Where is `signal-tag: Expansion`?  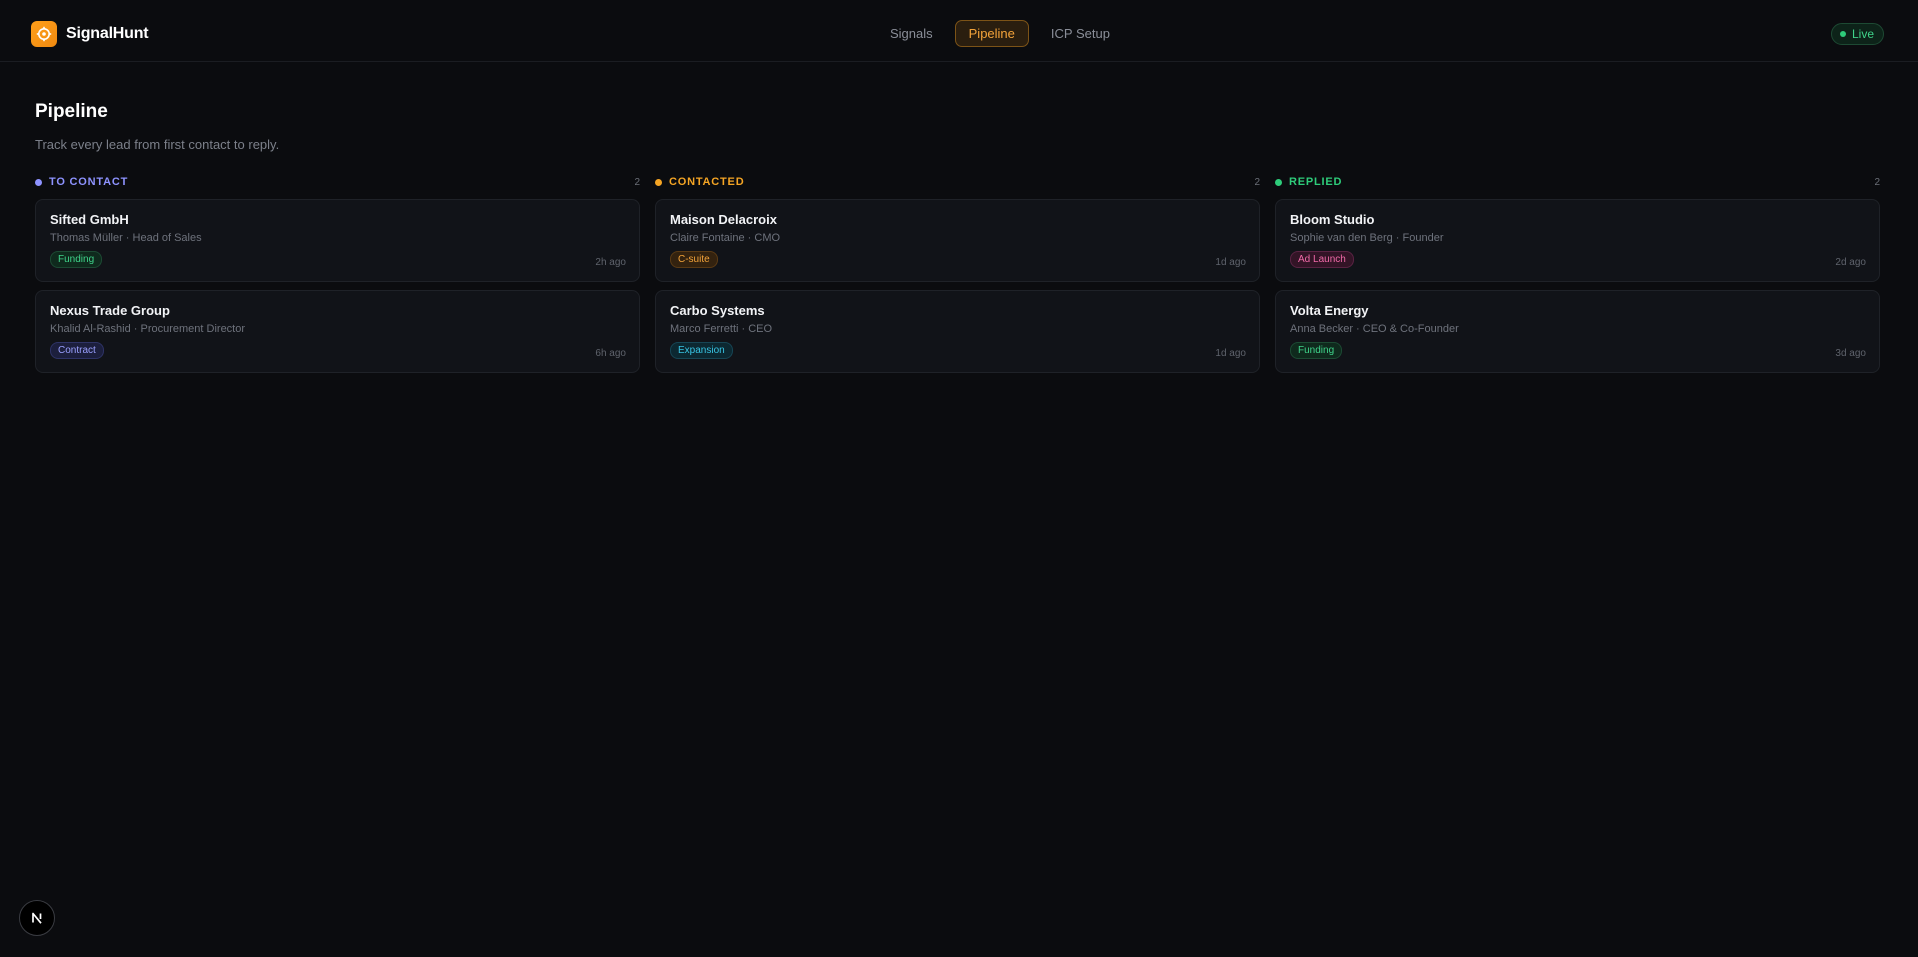 signal-tag: Expansion is located at coordinates (701, 350).